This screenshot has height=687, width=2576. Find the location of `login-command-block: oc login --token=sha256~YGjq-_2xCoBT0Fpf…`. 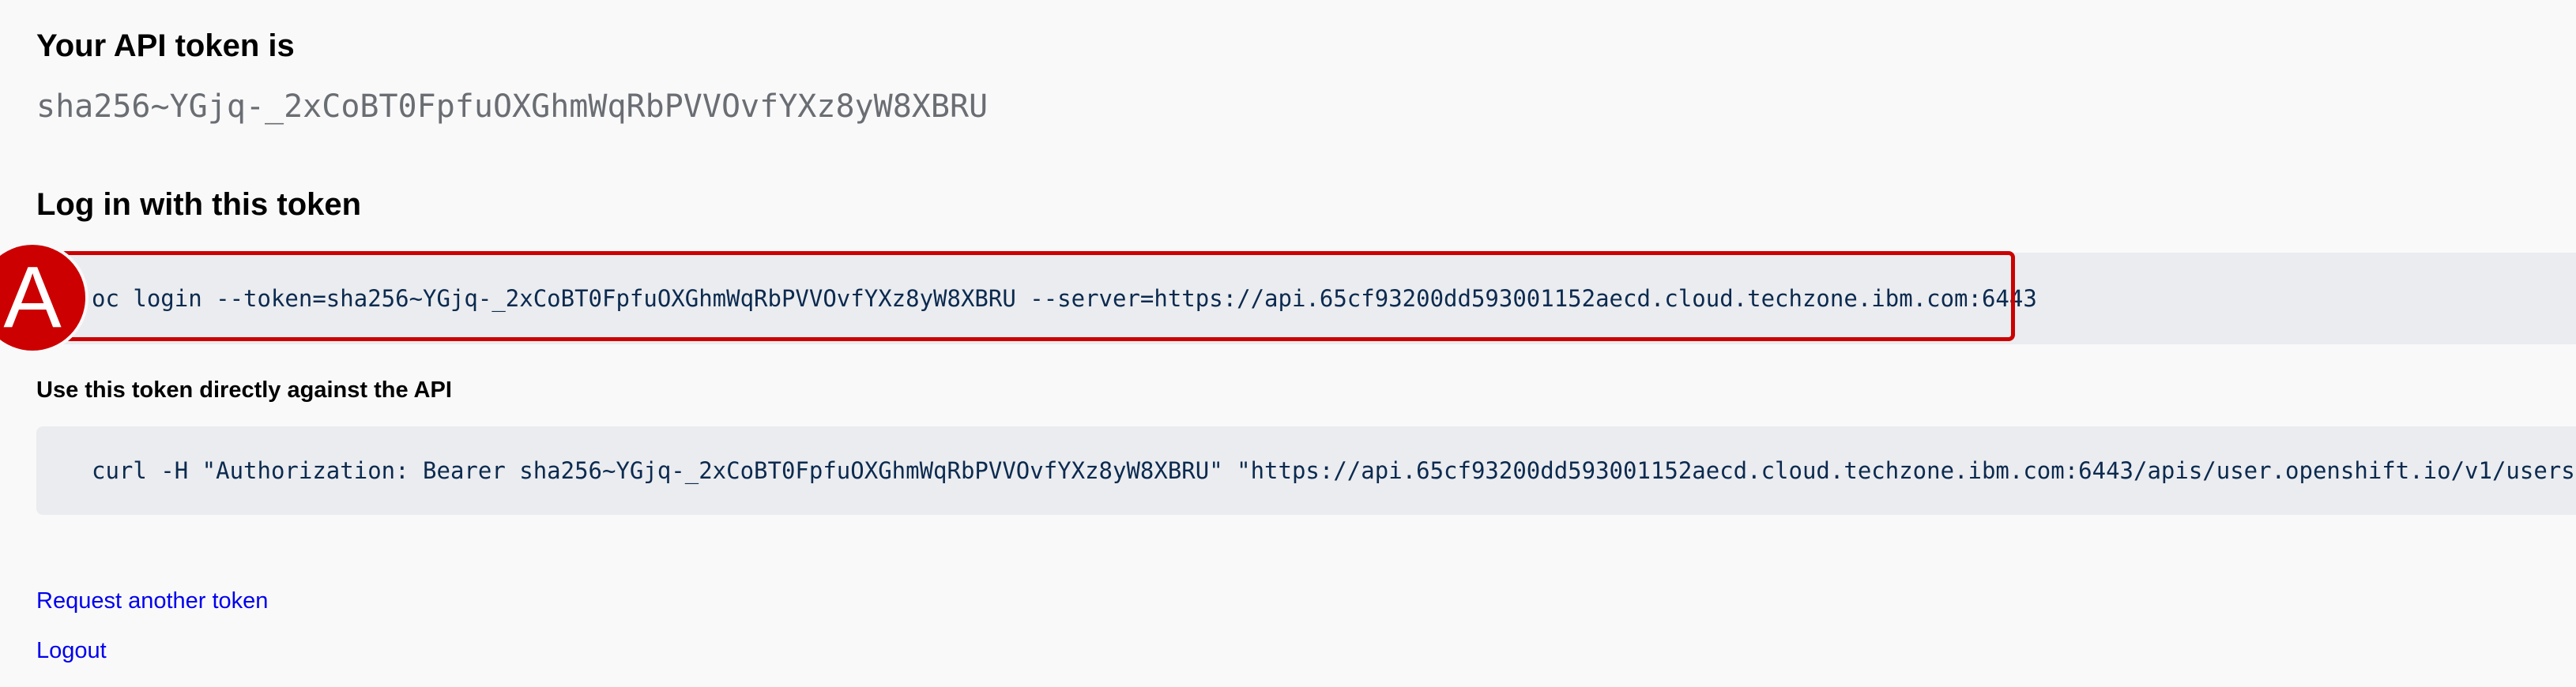

login-command-block: oc login --token=sha256~YGjq-_2xCoBT0Fpf… is located at coordinates (1306, 299).